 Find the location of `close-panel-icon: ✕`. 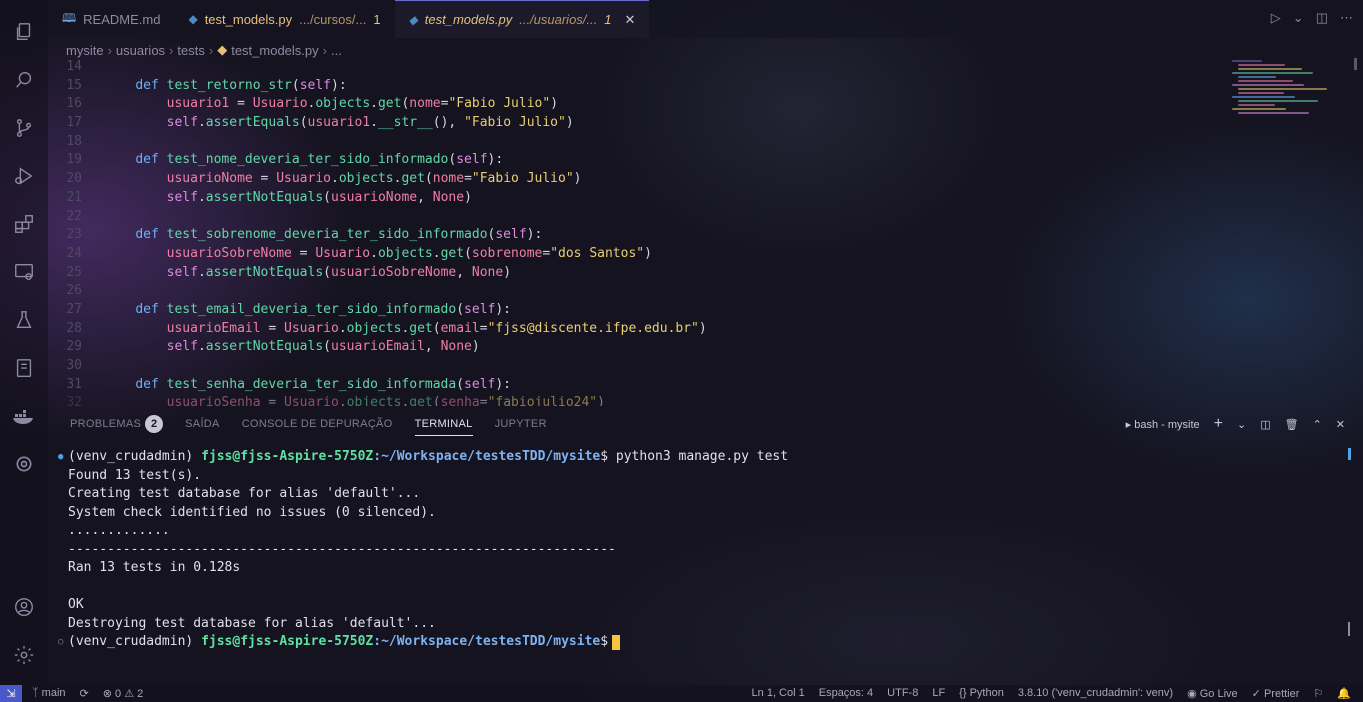

close-panel-icon: ✕ is located at coordinates (1340, 424).